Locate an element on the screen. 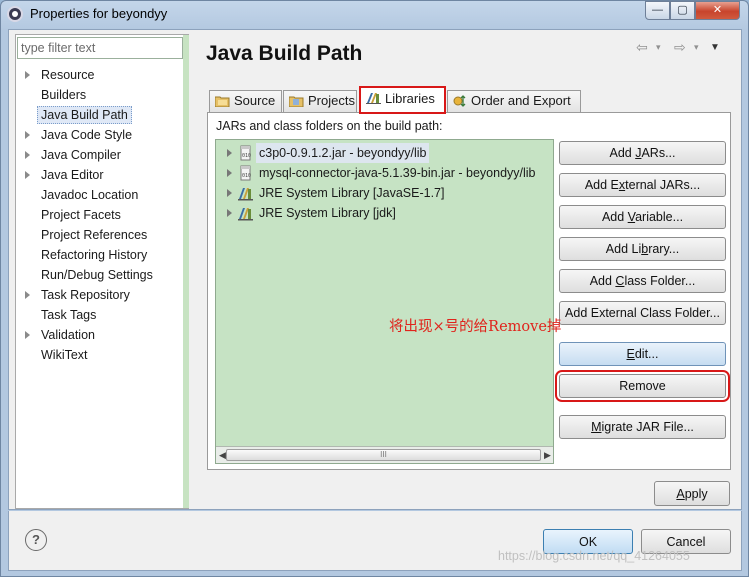 This screenshot has height=577, width=749. sidebar-item-label: Task Tags is located at coordinates (69, 315).